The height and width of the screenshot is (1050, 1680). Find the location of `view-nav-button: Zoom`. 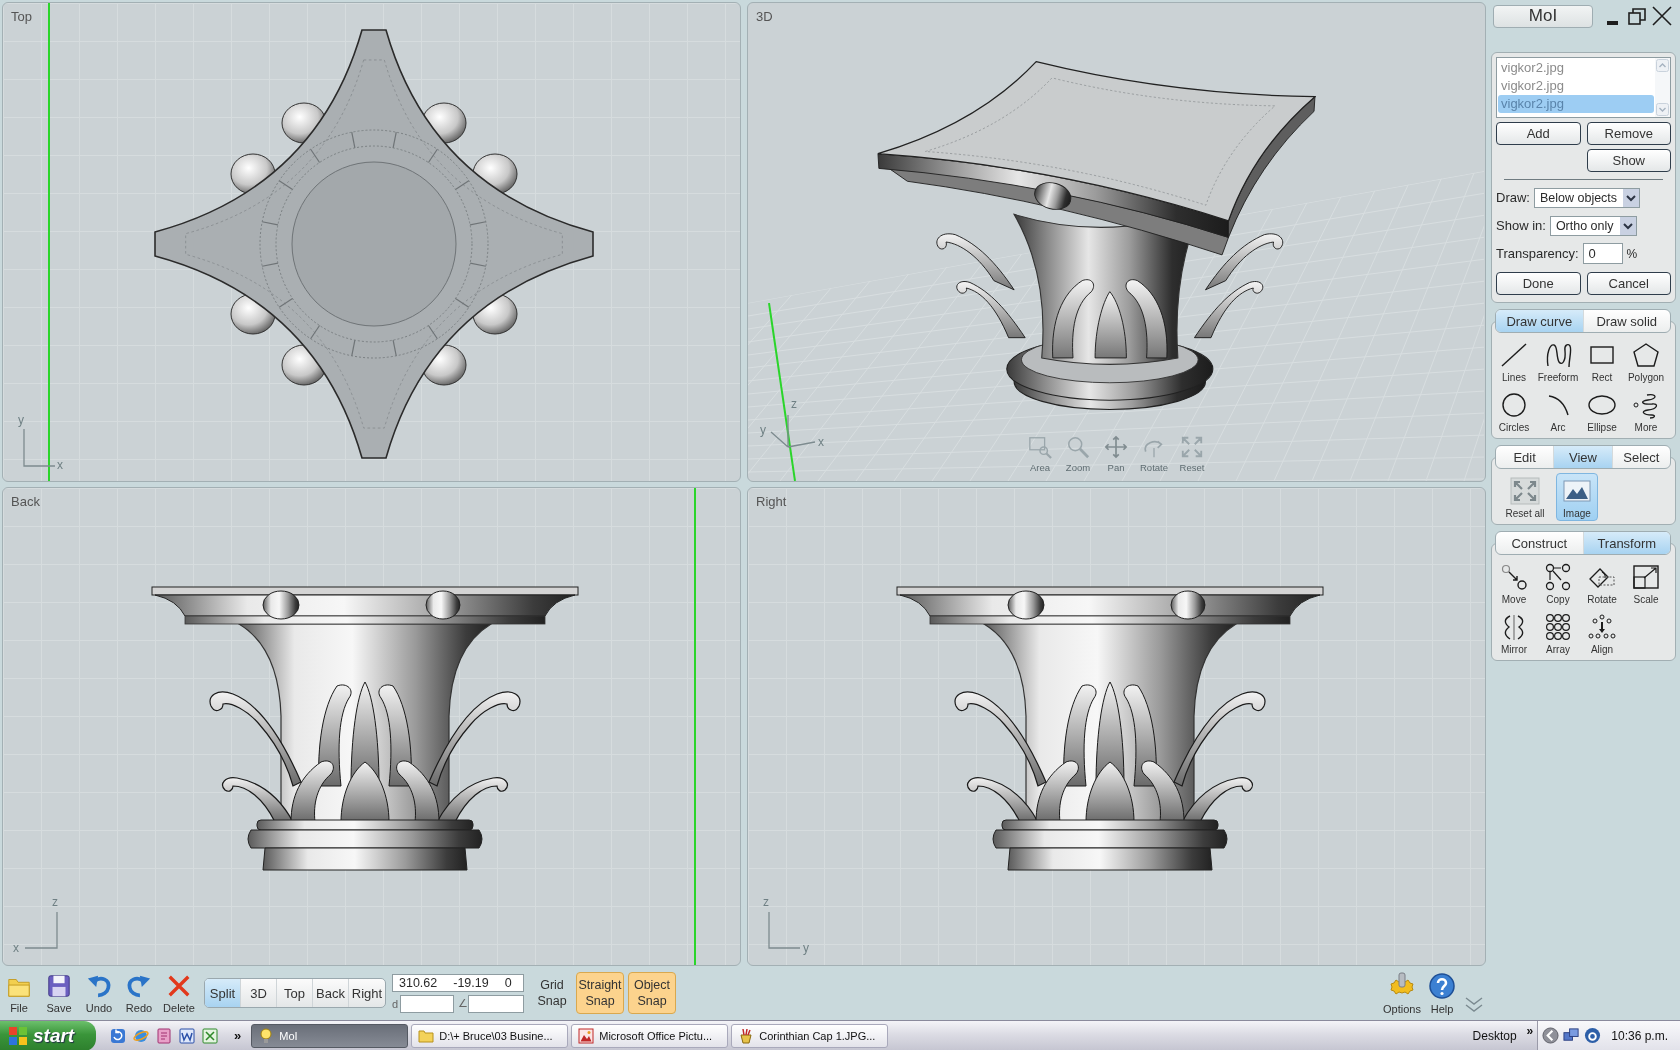

view-nav-button: Zoom is located at coordinates (1078, 454).